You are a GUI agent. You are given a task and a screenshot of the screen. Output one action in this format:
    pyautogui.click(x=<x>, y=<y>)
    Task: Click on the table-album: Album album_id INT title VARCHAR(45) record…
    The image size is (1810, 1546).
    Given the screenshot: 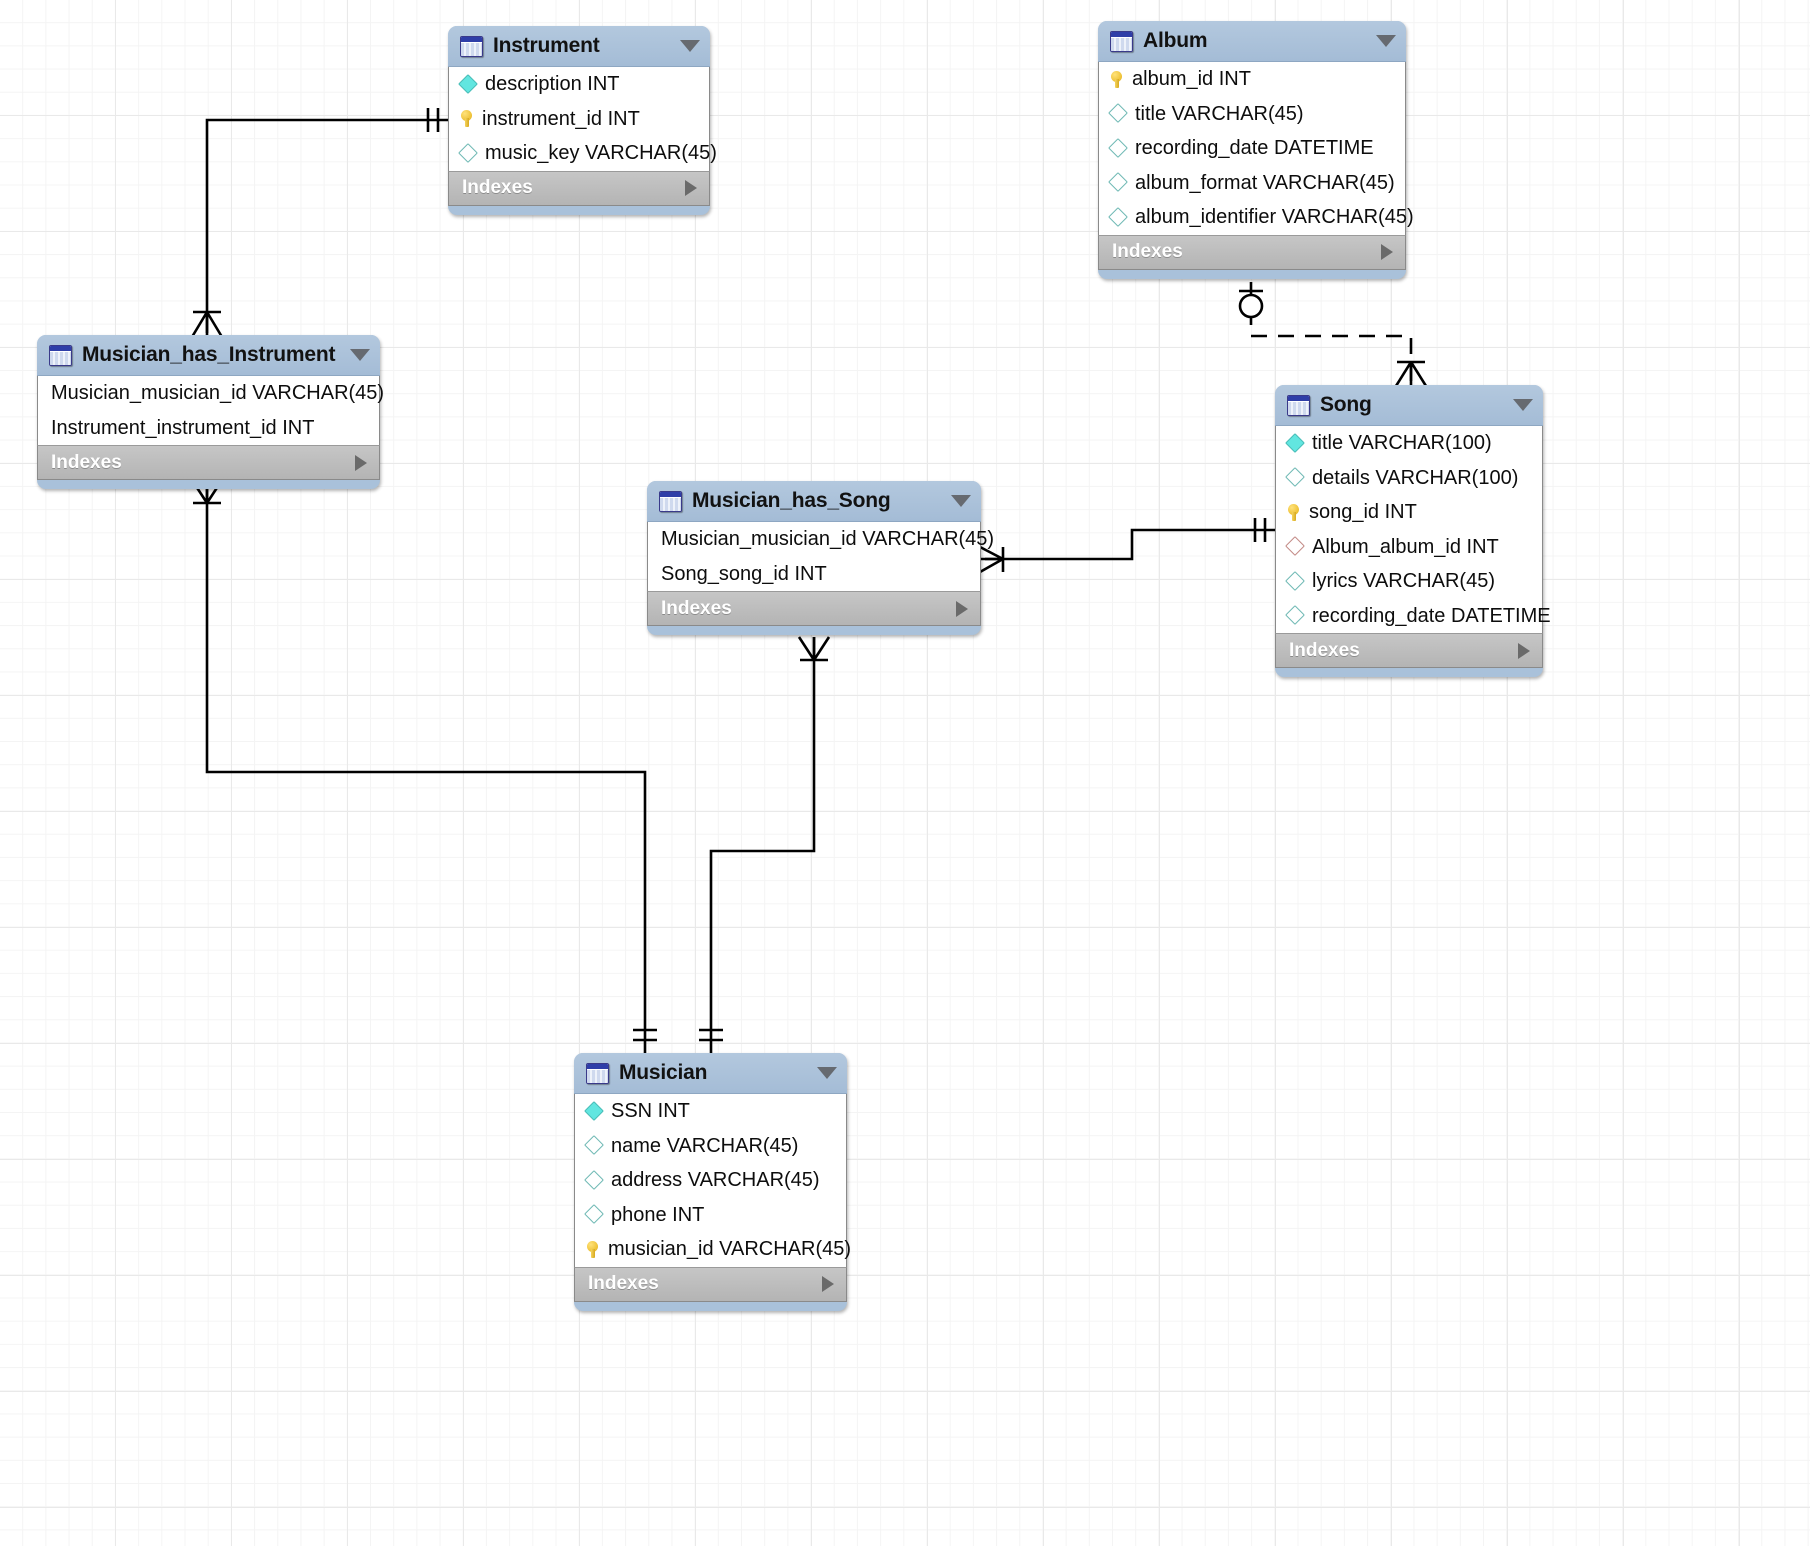 What is the action you would take?
    pyautogui.click(x=1256, y=150)
    